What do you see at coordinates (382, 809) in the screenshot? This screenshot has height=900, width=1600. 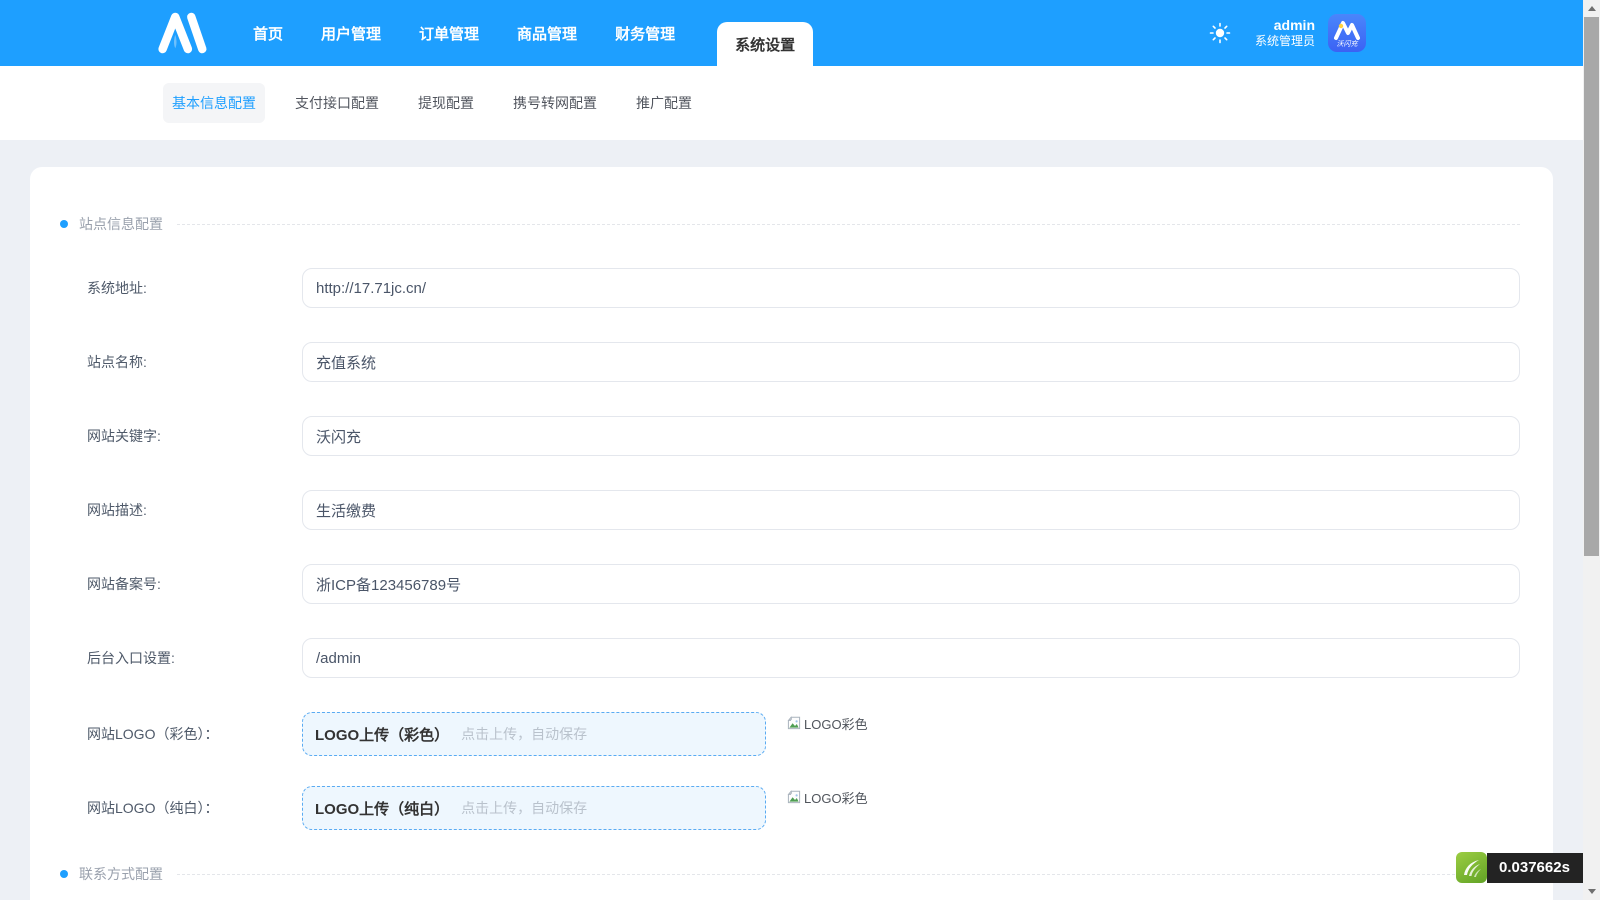 I see `upload-button-label: LOGO上传（纯白）` at bounding box center [382, 809].